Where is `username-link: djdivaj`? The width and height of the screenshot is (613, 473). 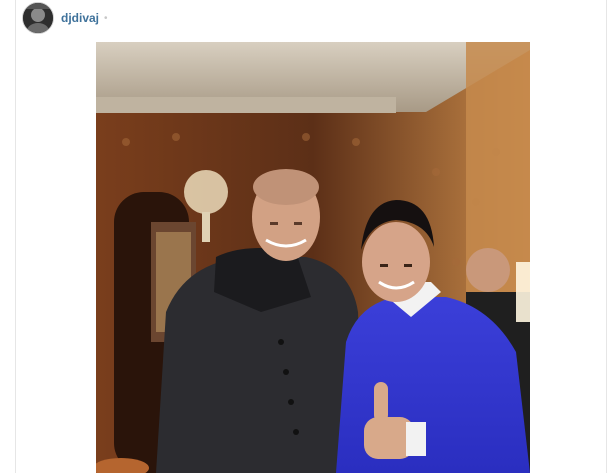 username-link: djdivaj is located at coordinates (80, 18).